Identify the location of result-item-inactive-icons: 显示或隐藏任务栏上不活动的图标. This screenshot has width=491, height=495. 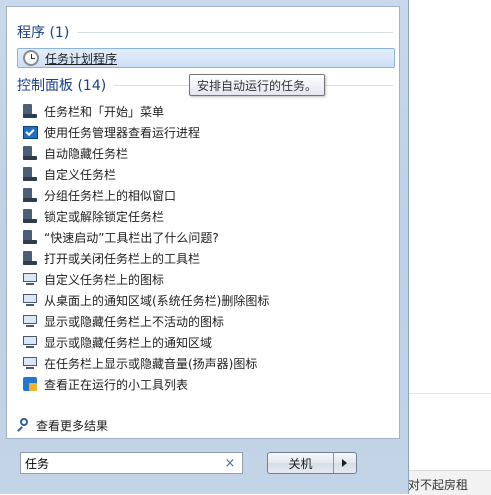
(206, 321).